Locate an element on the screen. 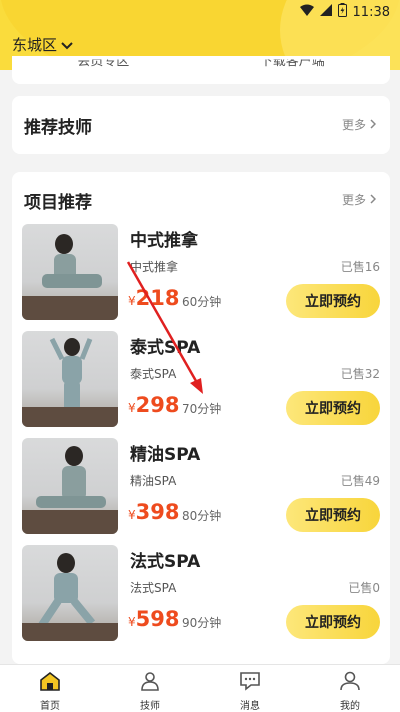 Image resolution: width=400 pixels, height=712 pixels. item-duration: 90分钟 is located at coordinates (202, 623).